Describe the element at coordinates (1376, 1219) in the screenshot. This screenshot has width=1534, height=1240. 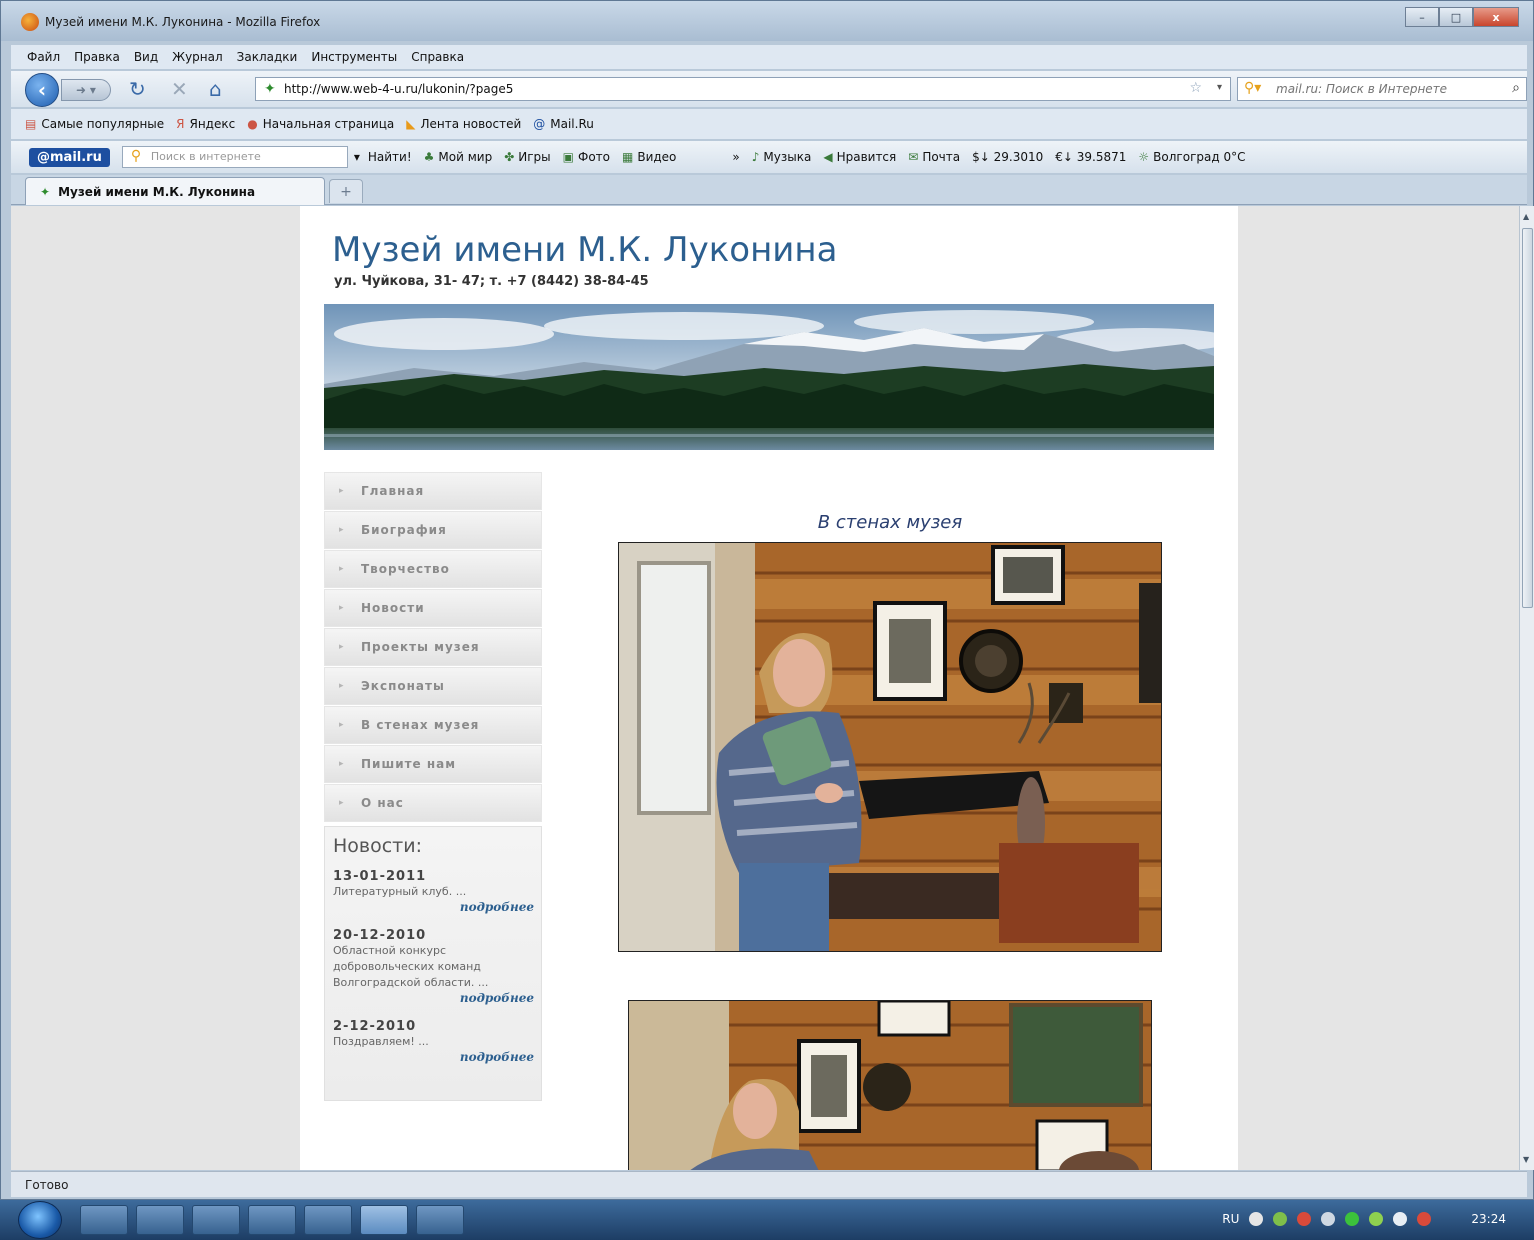
I see `tray-agent-icon` at that location.